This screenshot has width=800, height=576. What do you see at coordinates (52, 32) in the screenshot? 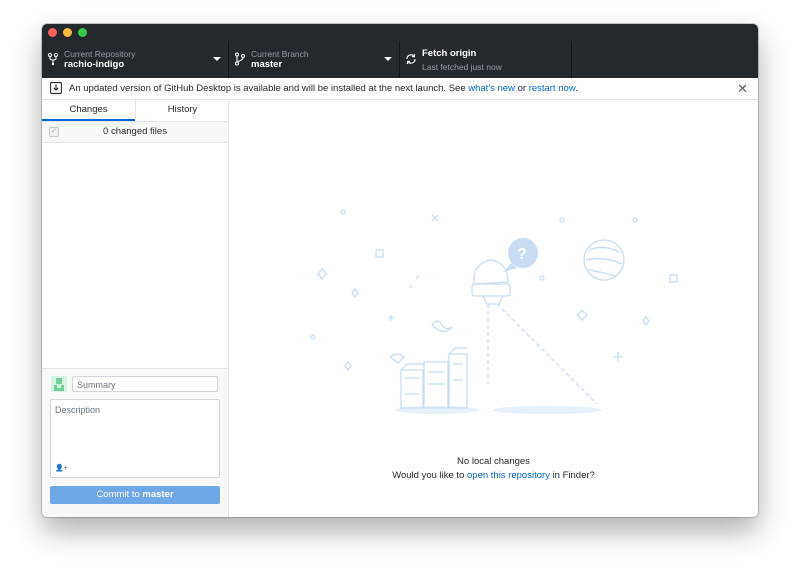
I see `close-window-button` at bounding box center [52, 32].